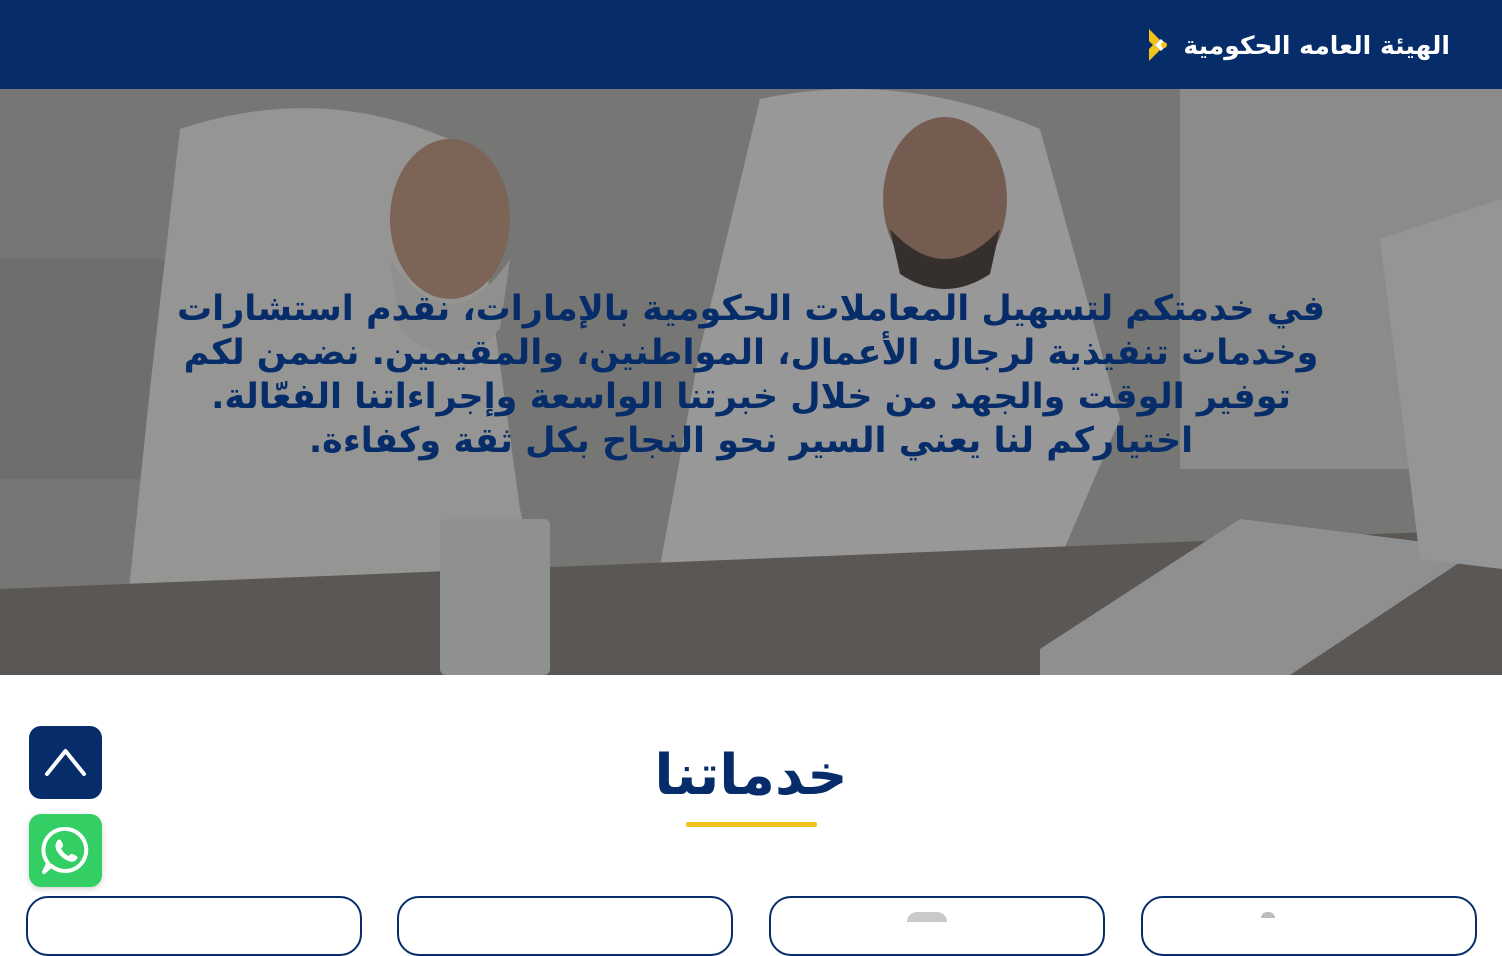 This screenshot has width=1502, height=956. I want to click on brand: الهيئة العامه الحكومية, so click(1296, 45).